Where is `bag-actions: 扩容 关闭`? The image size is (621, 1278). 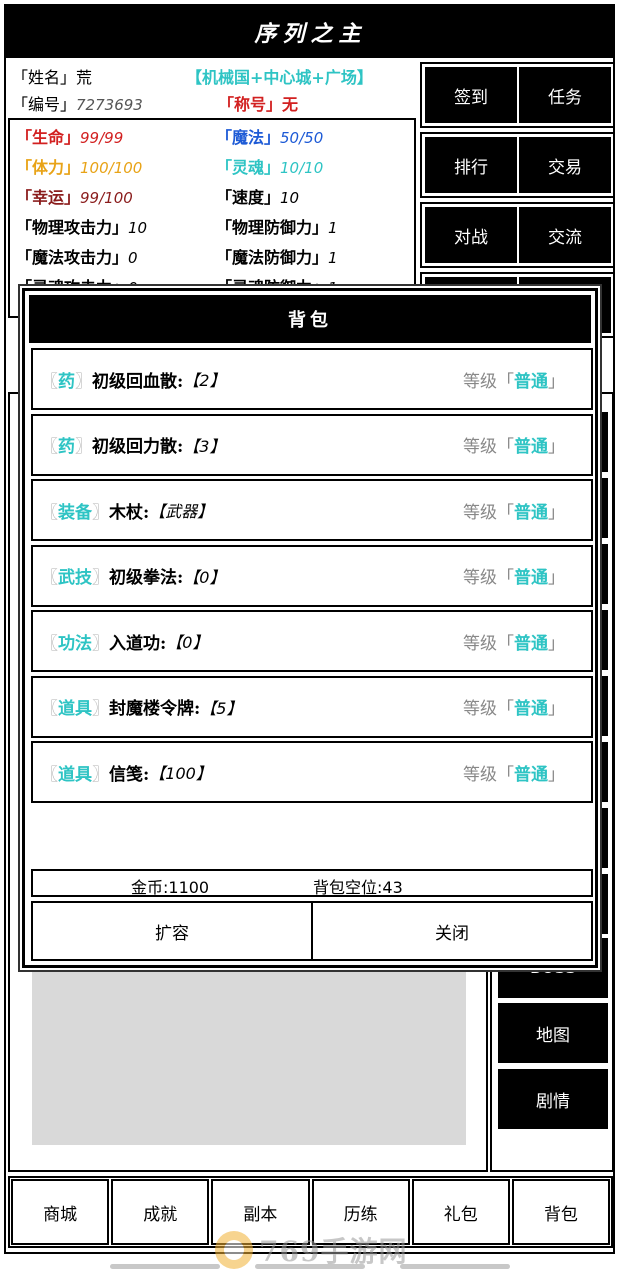 bag-actions: 扩容 关闭 is located at coordinates (312, 931).